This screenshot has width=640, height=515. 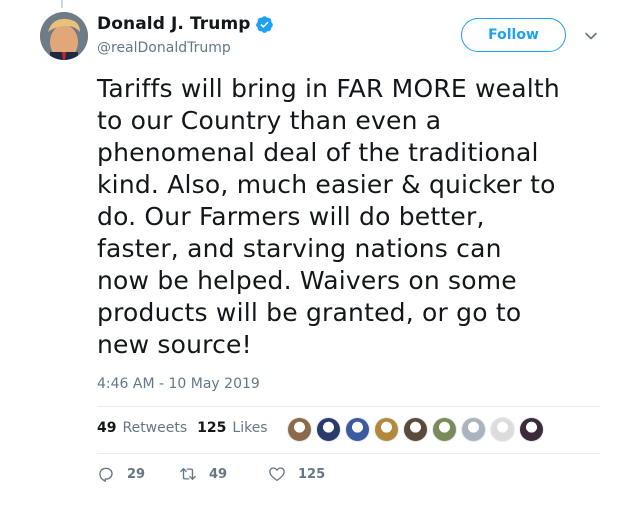 I want to click on avatar-image, so click(x=64, y=36).